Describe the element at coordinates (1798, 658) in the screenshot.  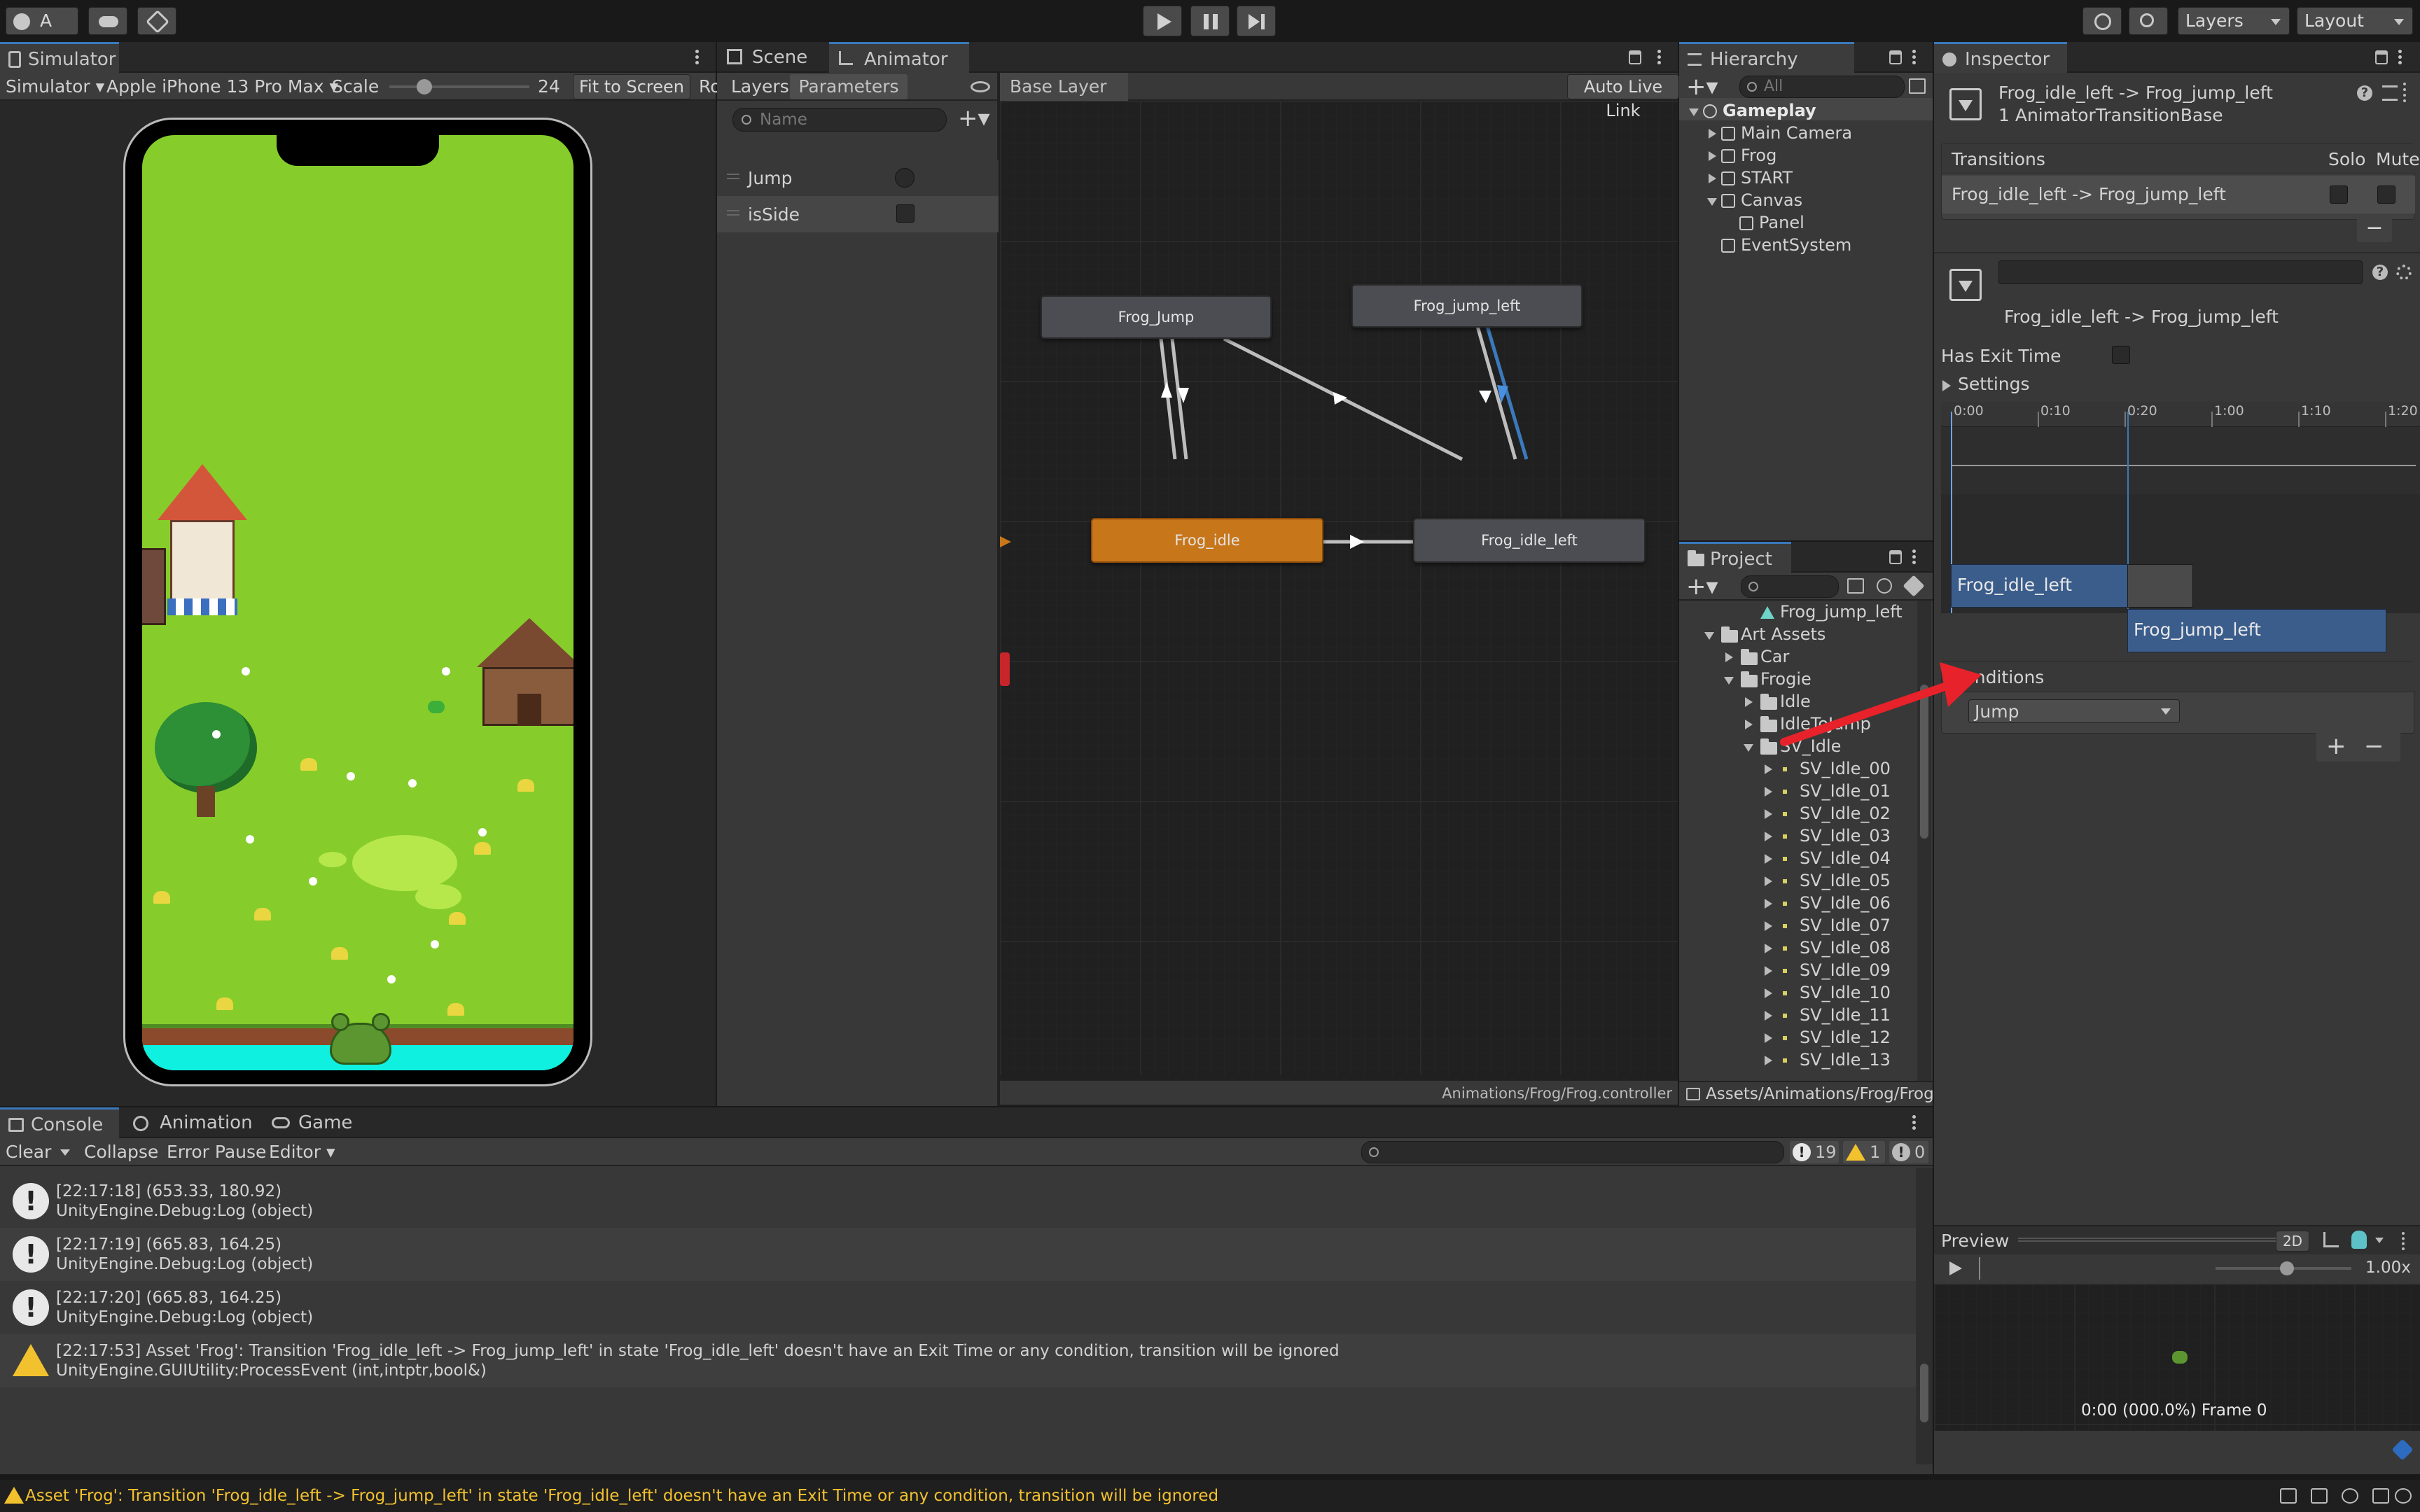
I see `project-item: Car` at that location.